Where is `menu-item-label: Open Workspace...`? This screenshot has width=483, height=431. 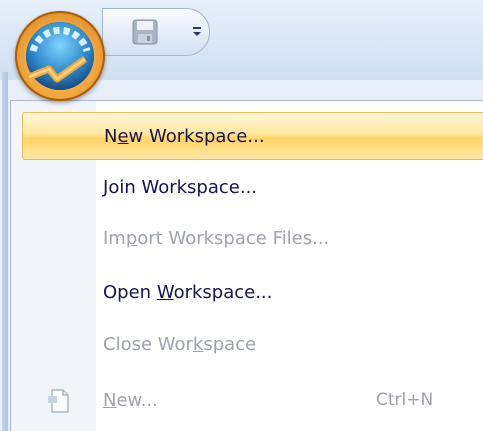
menu-item-label: Open Workspace... is located at coordinates (188, 292).